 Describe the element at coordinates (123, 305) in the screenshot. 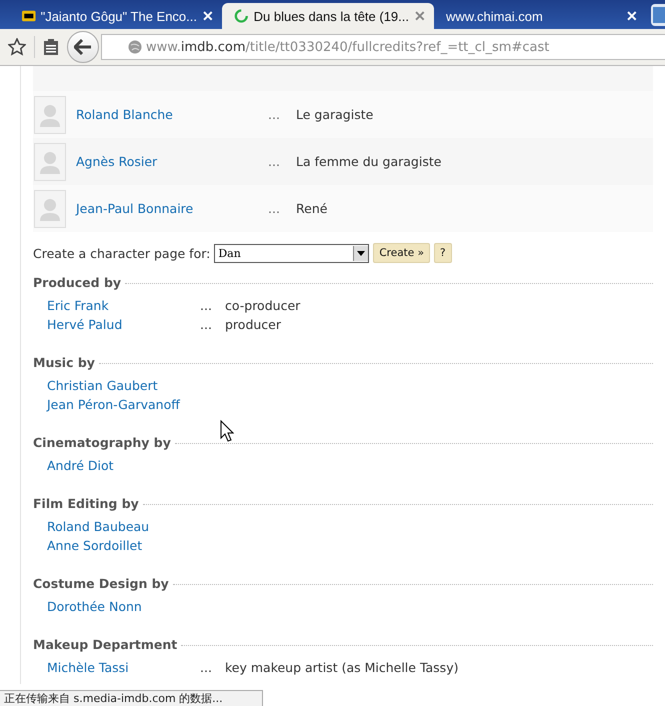

I see `person-link: Eric Frank` at that location.